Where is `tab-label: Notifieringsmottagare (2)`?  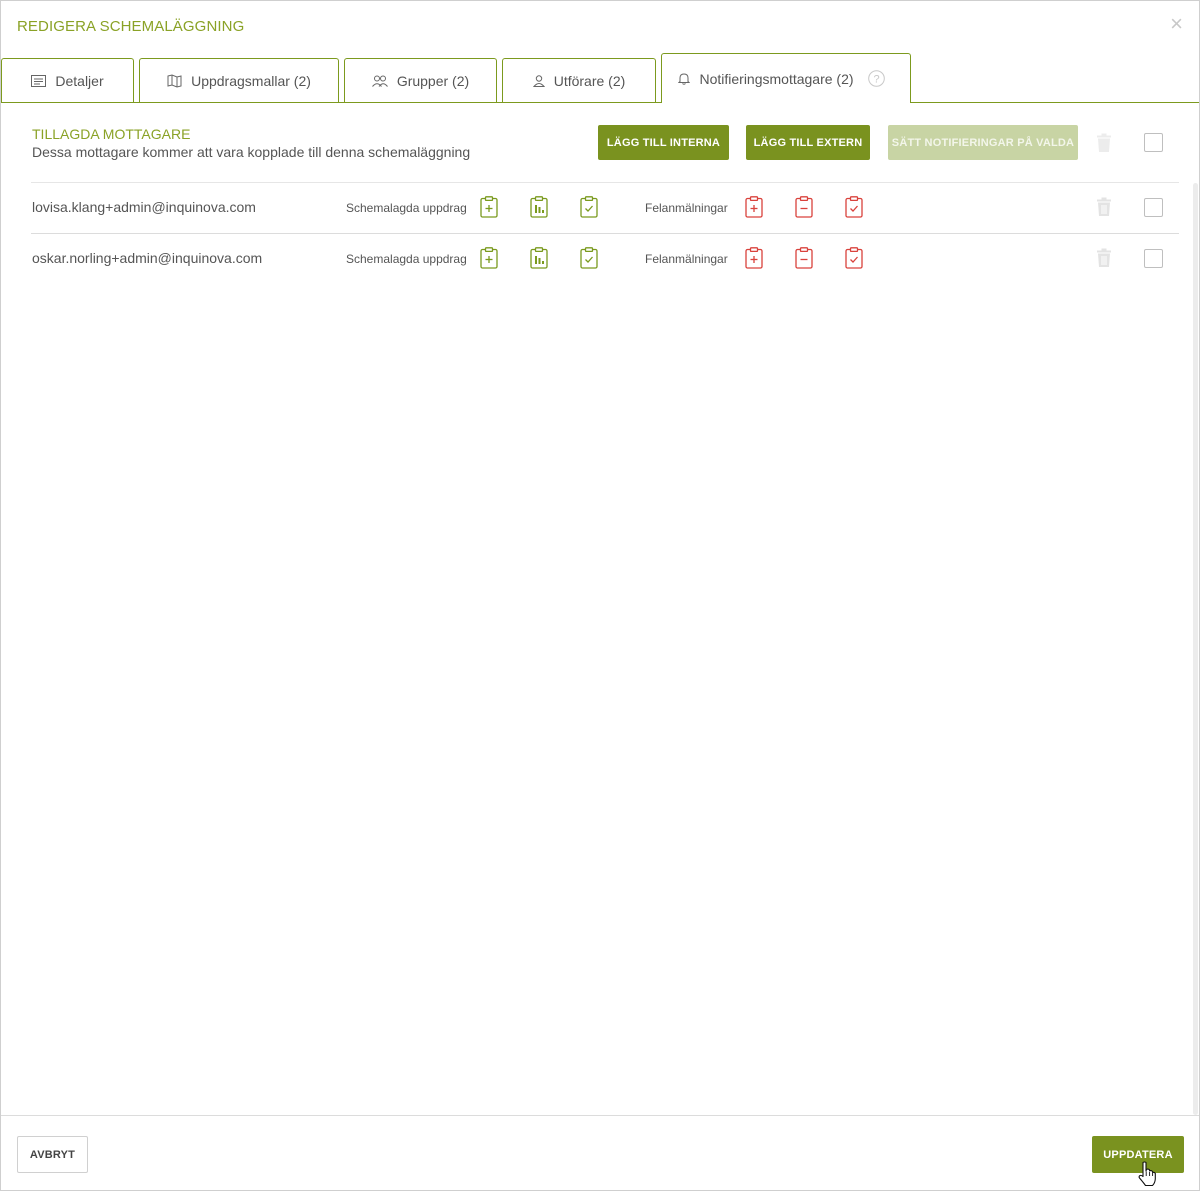
tab-label: Notifieringsmottagare (2) is located at coordinates (776, 78).